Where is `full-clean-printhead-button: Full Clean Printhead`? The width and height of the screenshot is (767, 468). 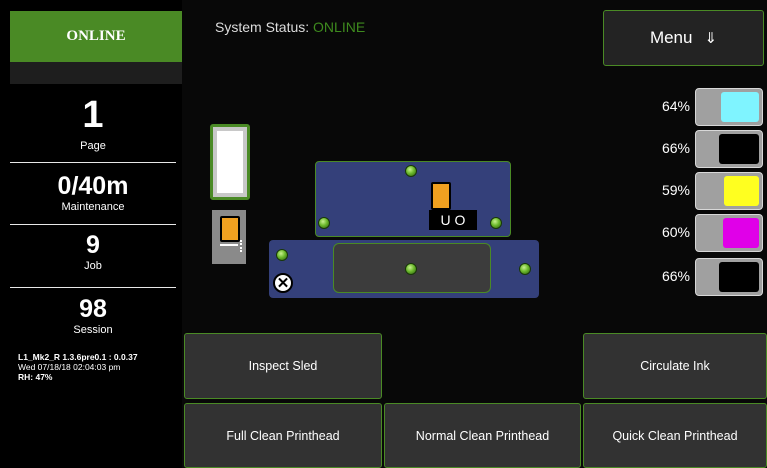
full-clean-printhead-button: Full Clean Printhead is located at coordinates (283, 435).